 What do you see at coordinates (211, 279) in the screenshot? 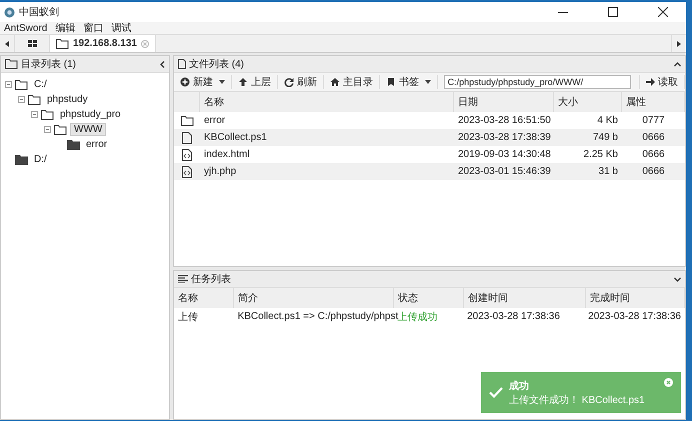
I see `panel-title: 任务列表` at bounding box center [211, 279].